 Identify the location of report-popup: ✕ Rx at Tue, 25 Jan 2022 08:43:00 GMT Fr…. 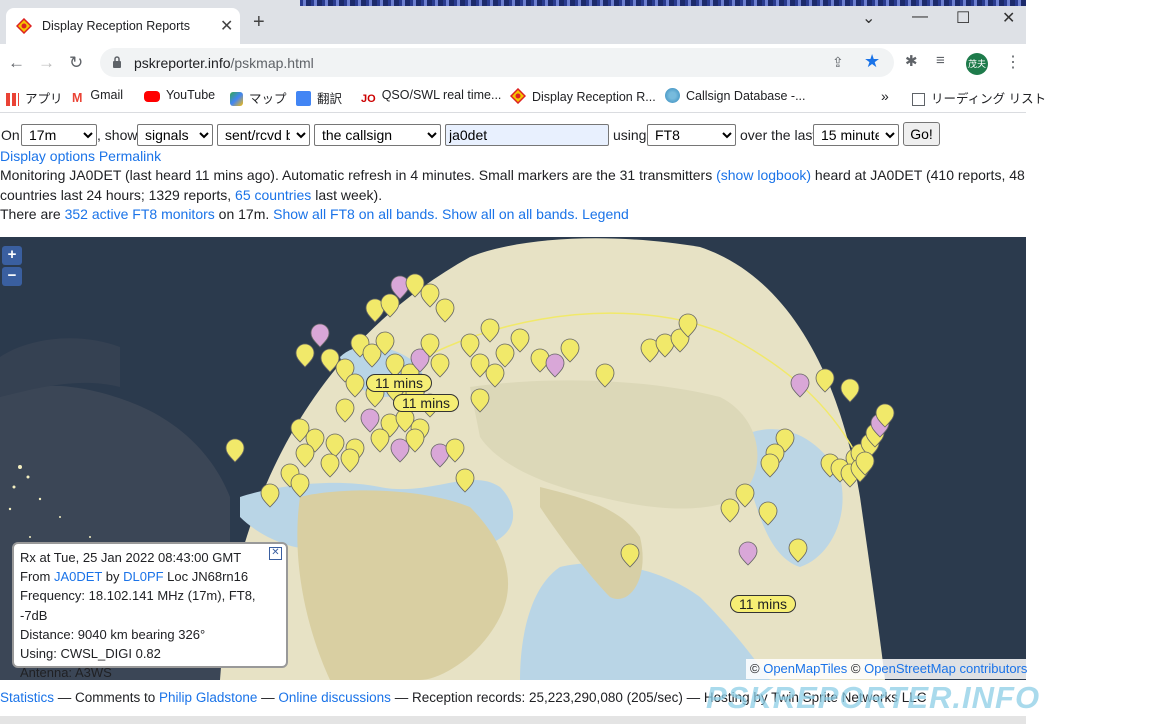
(150, 611).